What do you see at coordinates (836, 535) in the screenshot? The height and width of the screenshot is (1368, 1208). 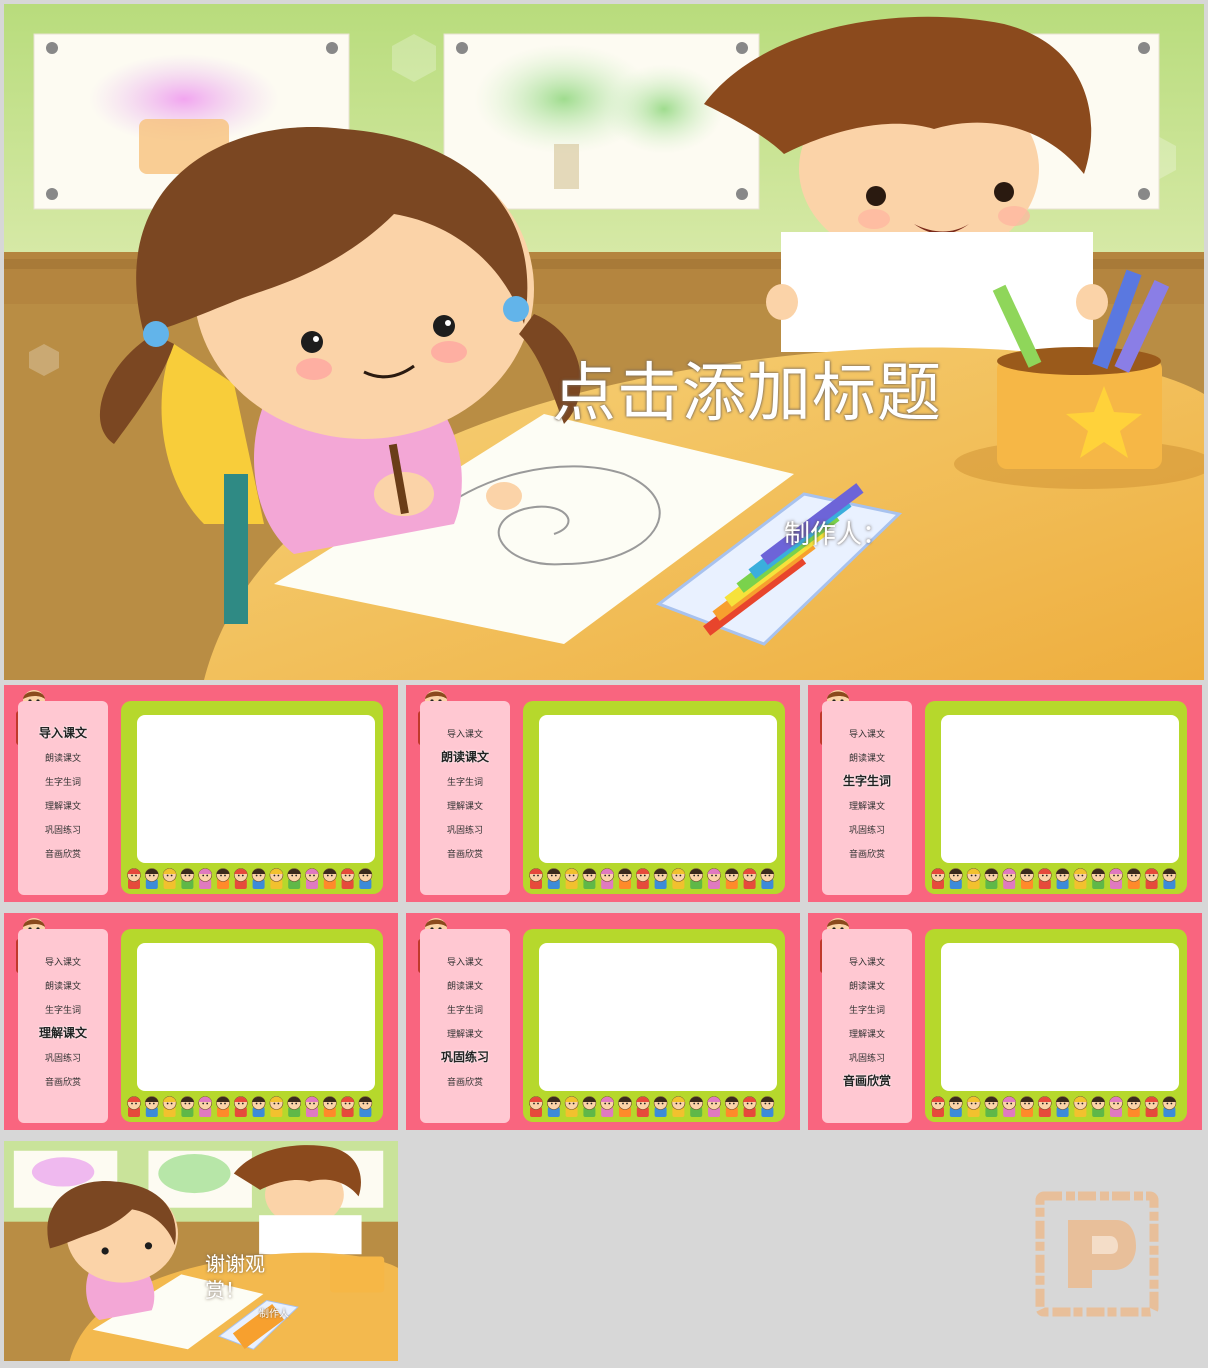 I see `author-label: 制作人：` at bounding box center [836, 535].